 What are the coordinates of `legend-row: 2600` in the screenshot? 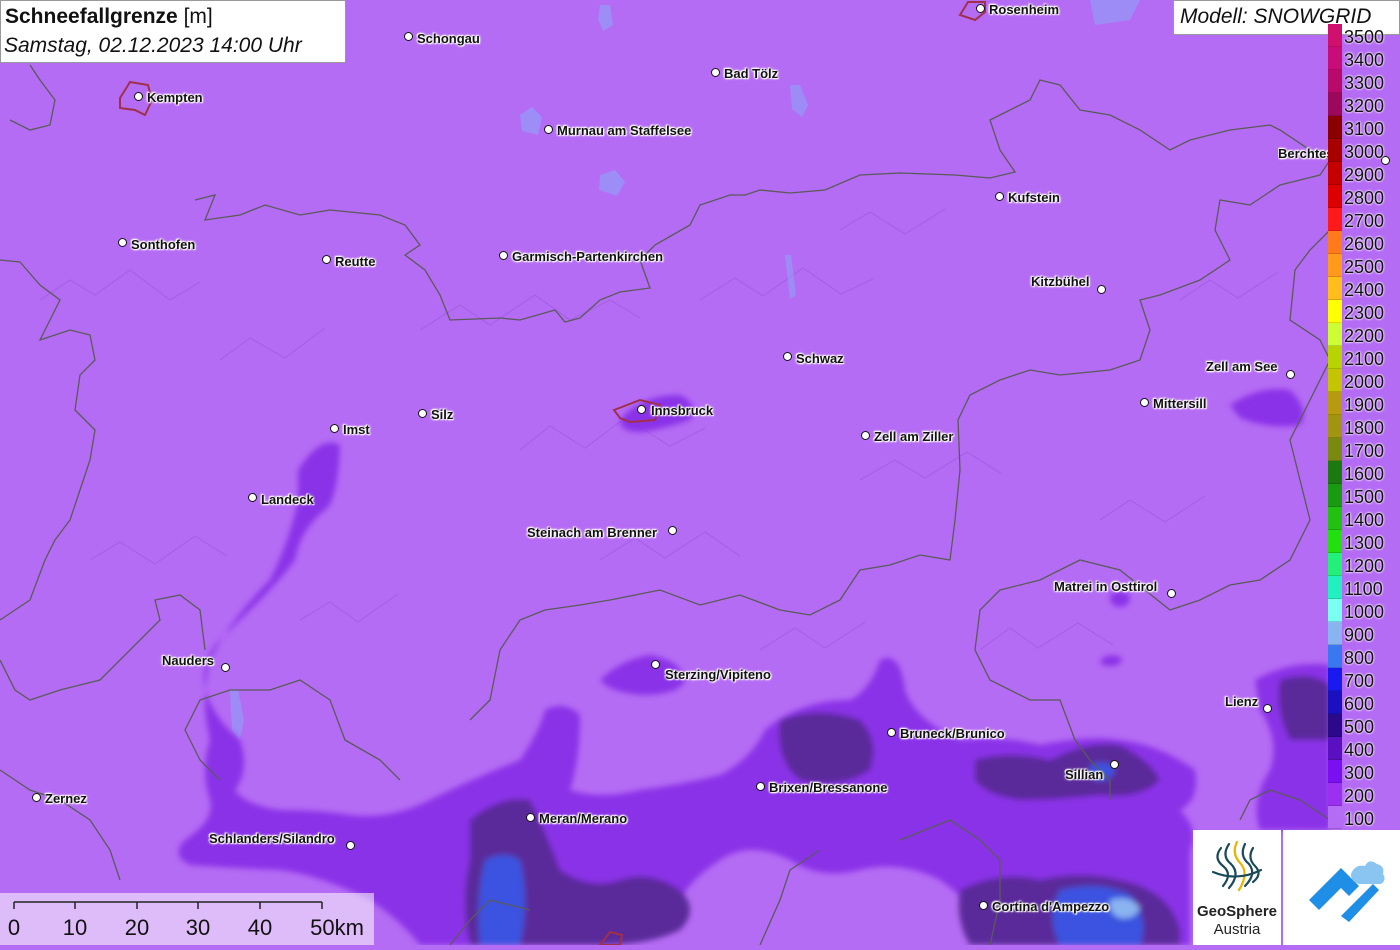 It's located at (1364, 242).